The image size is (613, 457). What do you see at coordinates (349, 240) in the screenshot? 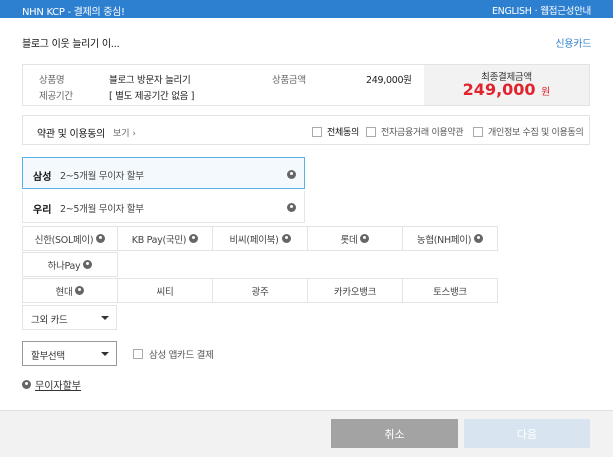
I see `card-label: 롯데` at bounding box center [349, 240].